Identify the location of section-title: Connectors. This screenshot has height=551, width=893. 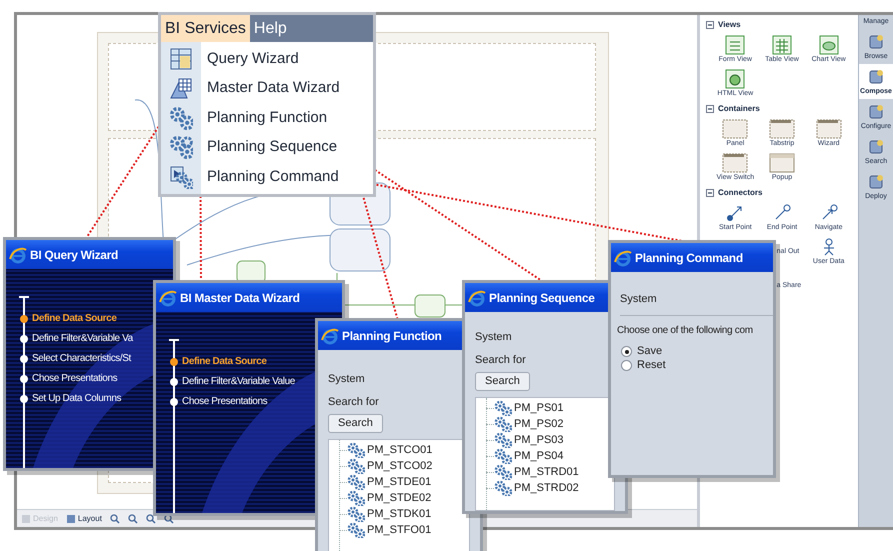
(740, 193).